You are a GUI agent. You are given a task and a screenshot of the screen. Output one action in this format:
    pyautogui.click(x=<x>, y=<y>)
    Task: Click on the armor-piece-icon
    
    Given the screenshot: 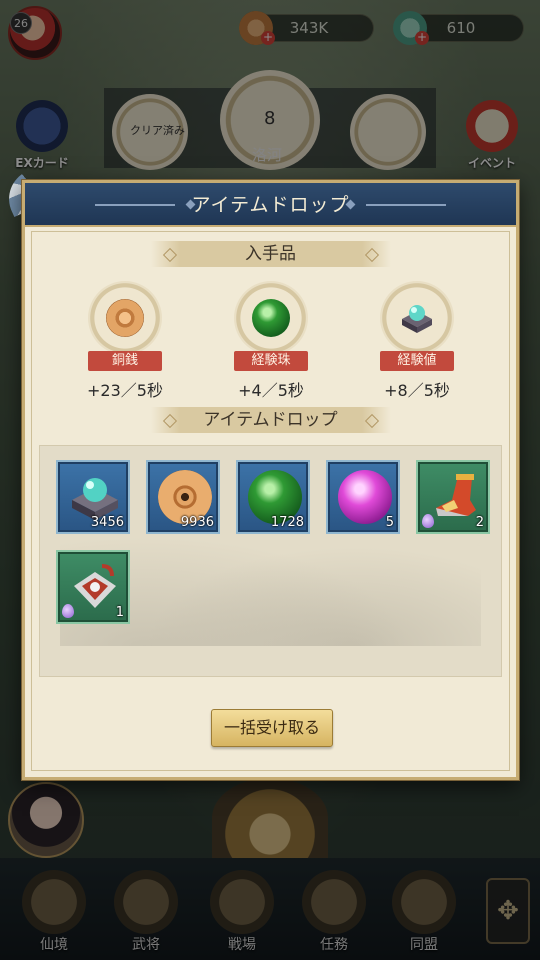 What is the action you would take?
    pyautogui.click(x=95, y=587)
    